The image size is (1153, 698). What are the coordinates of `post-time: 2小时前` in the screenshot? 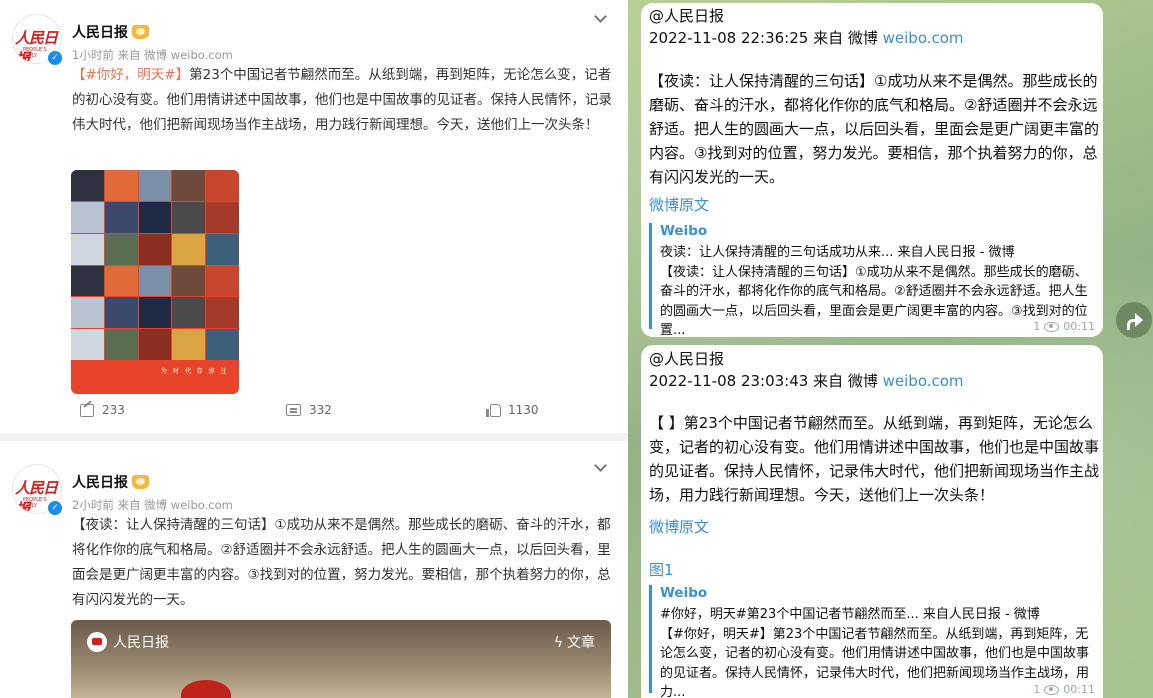 It's located at (93, 505).